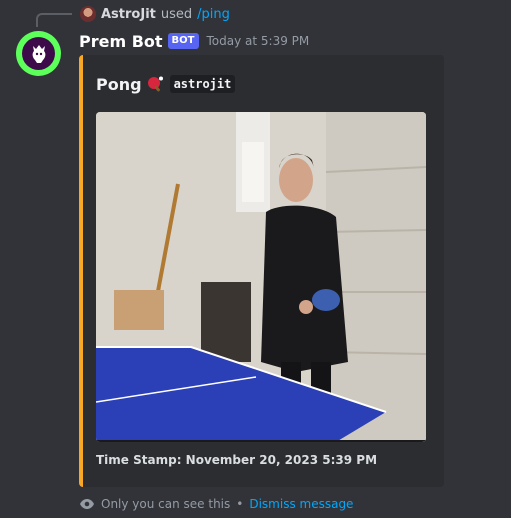 This screenshot has width=511, height=518. What do you see at coordinates (301, 504) in the screenshot?
I see `dismiss-message-link: Dismiss message` at bounding box center [301, 504].